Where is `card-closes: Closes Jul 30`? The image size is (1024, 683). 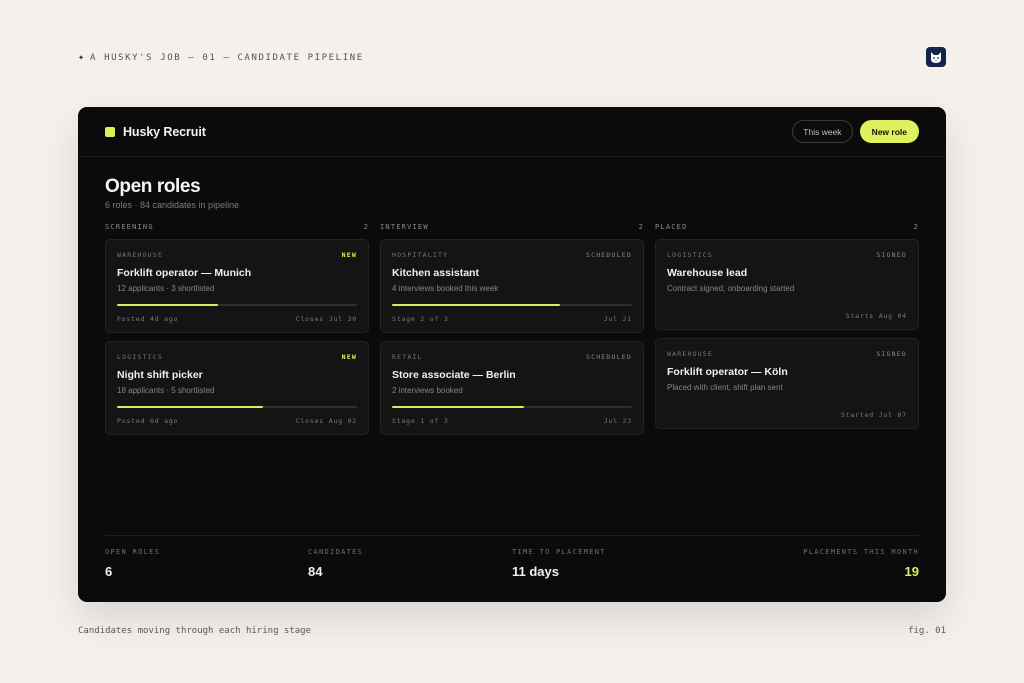
card-closes: Closes Jul 30 is located at coordinates (326, 319).